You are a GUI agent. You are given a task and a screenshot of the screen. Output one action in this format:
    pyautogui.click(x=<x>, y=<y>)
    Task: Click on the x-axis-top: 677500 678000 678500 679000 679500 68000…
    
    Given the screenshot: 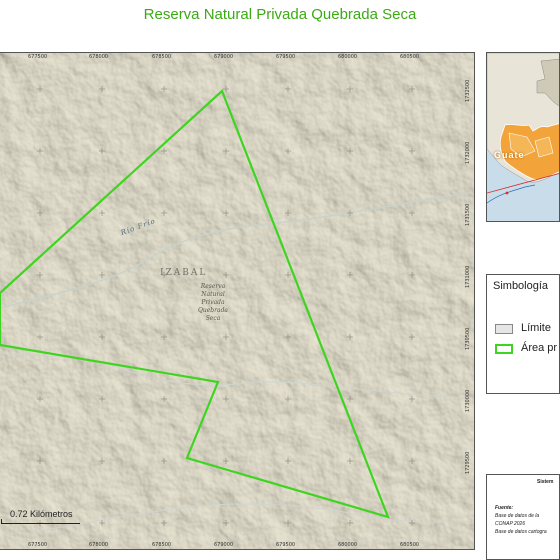 What is the action you would take?
    pyautogui.click(x=235, y=59)
    